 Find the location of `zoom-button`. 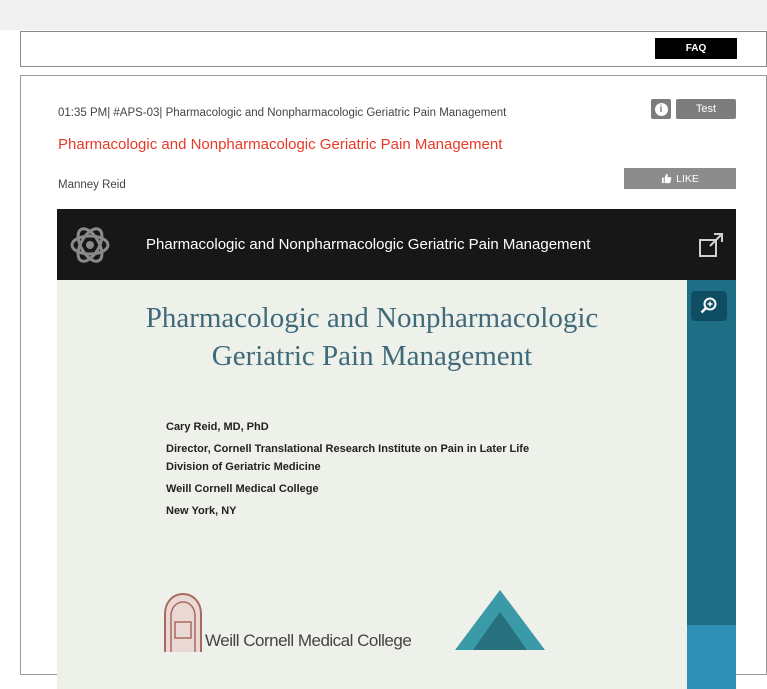

zoom-button is located at coordinates (709, 306).